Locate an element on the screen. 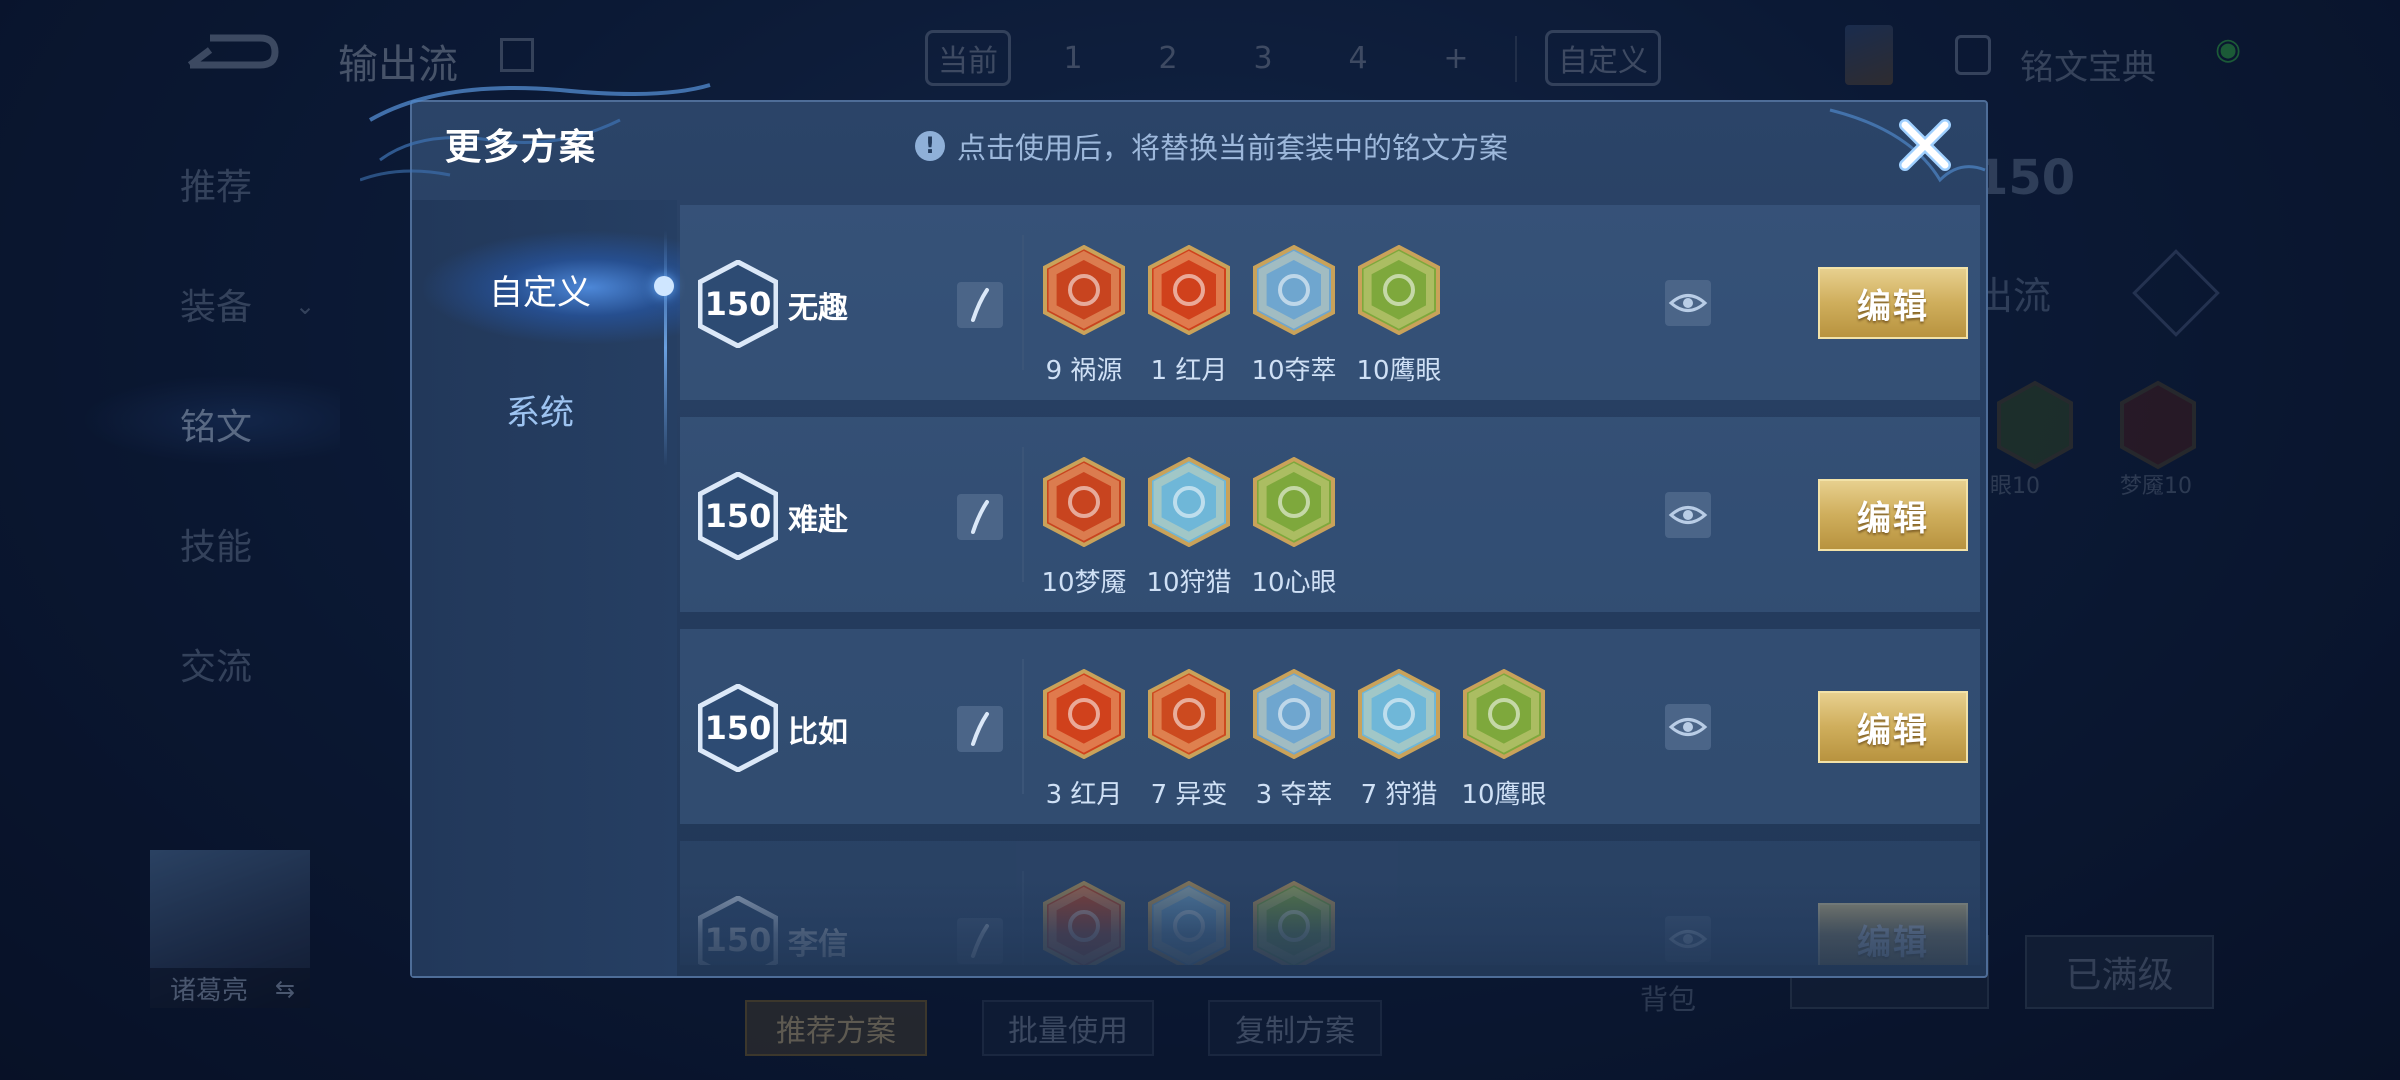 Image resolution: width=2400 pixels, height=1080 pixels. modal-title: 更多方案 is located at coordinates (521, 147).